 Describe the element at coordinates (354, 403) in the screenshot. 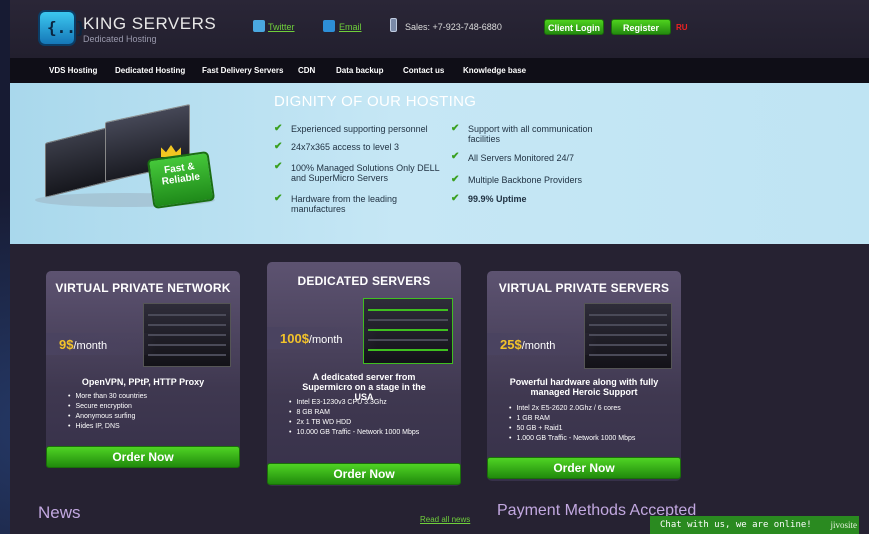

I see `list-item: Intel E3-1230v3 CPU 3.3Ghz` at that location.